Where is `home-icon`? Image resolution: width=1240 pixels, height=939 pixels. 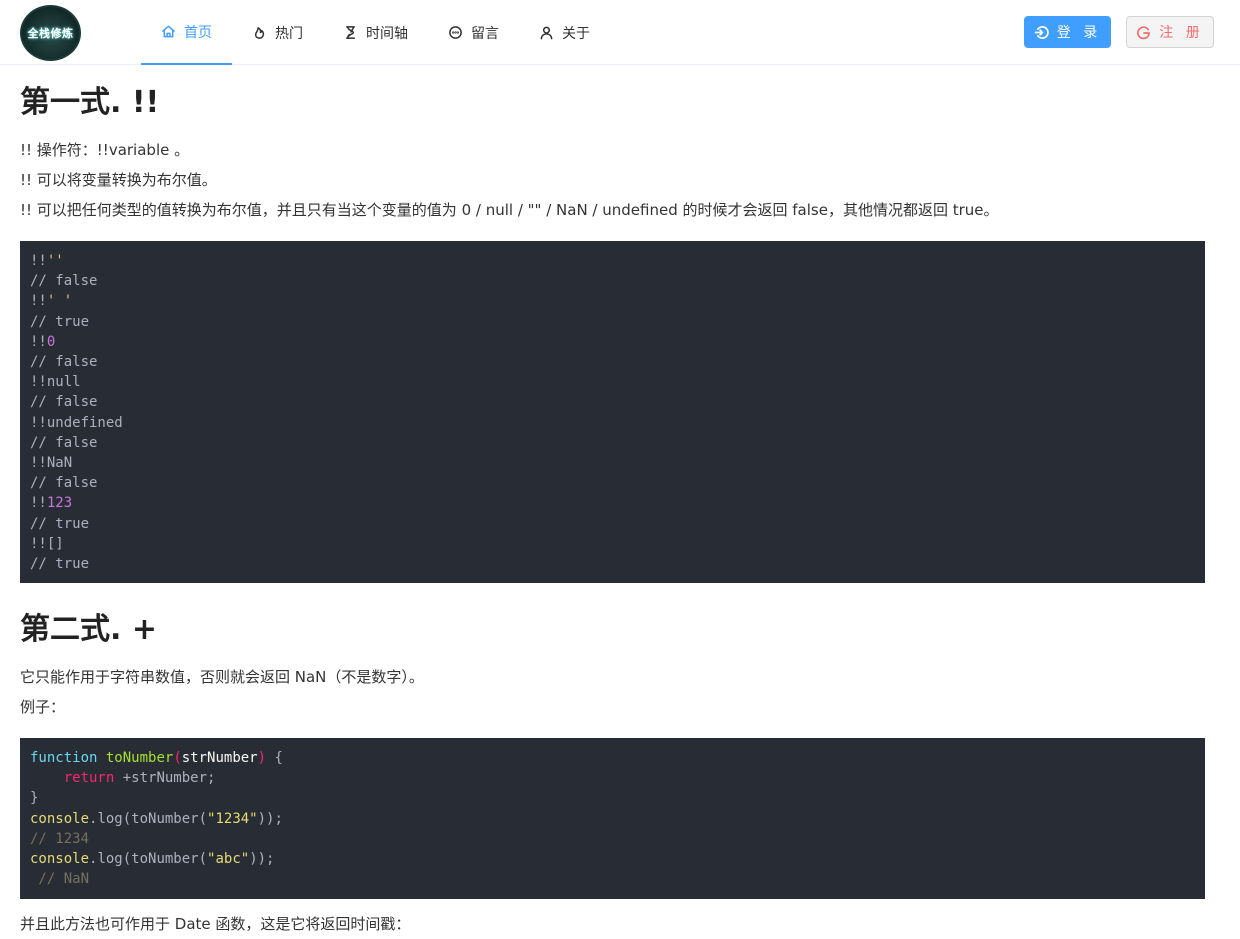 home-icon is located at coordinates (168, 31).